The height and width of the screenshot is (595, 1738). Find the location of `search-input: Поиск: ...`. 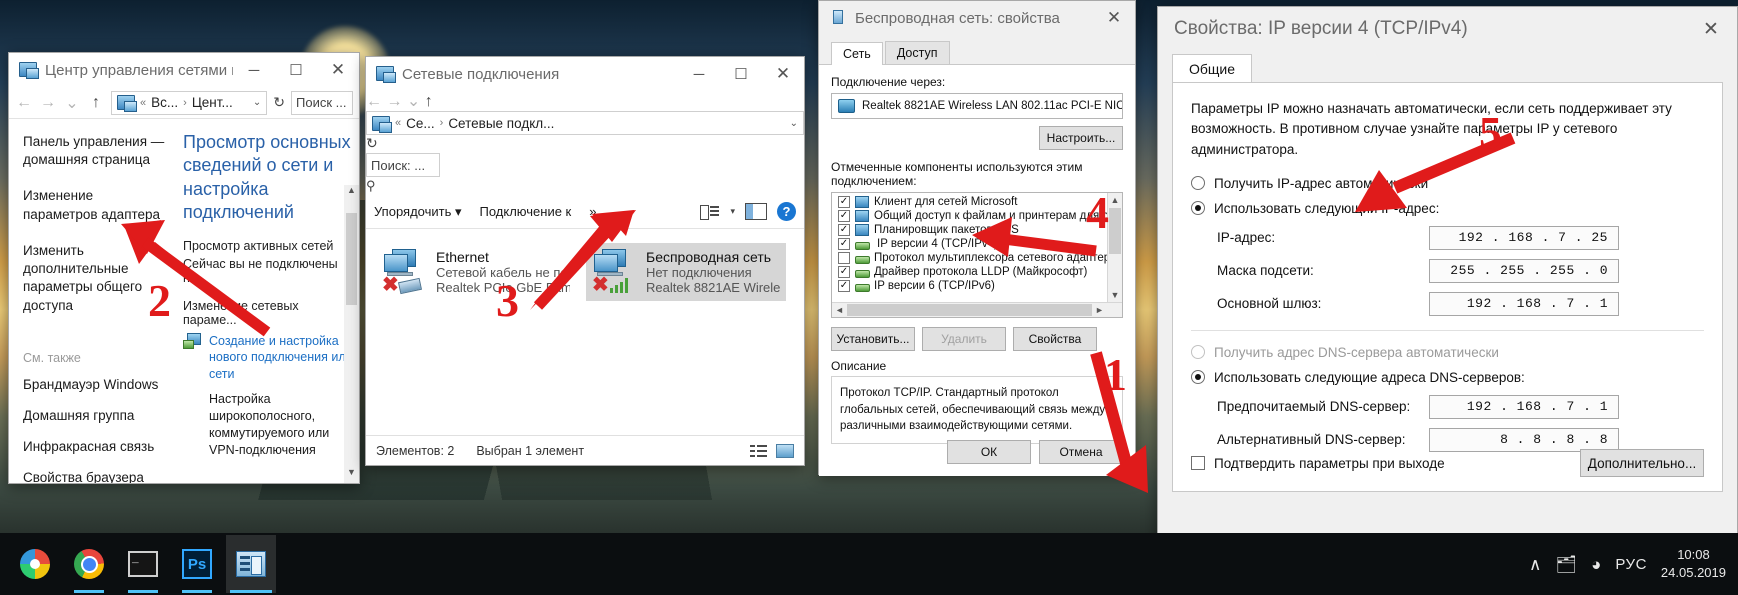

search-input: Поиск: ... is located at coordinates (403, 165).